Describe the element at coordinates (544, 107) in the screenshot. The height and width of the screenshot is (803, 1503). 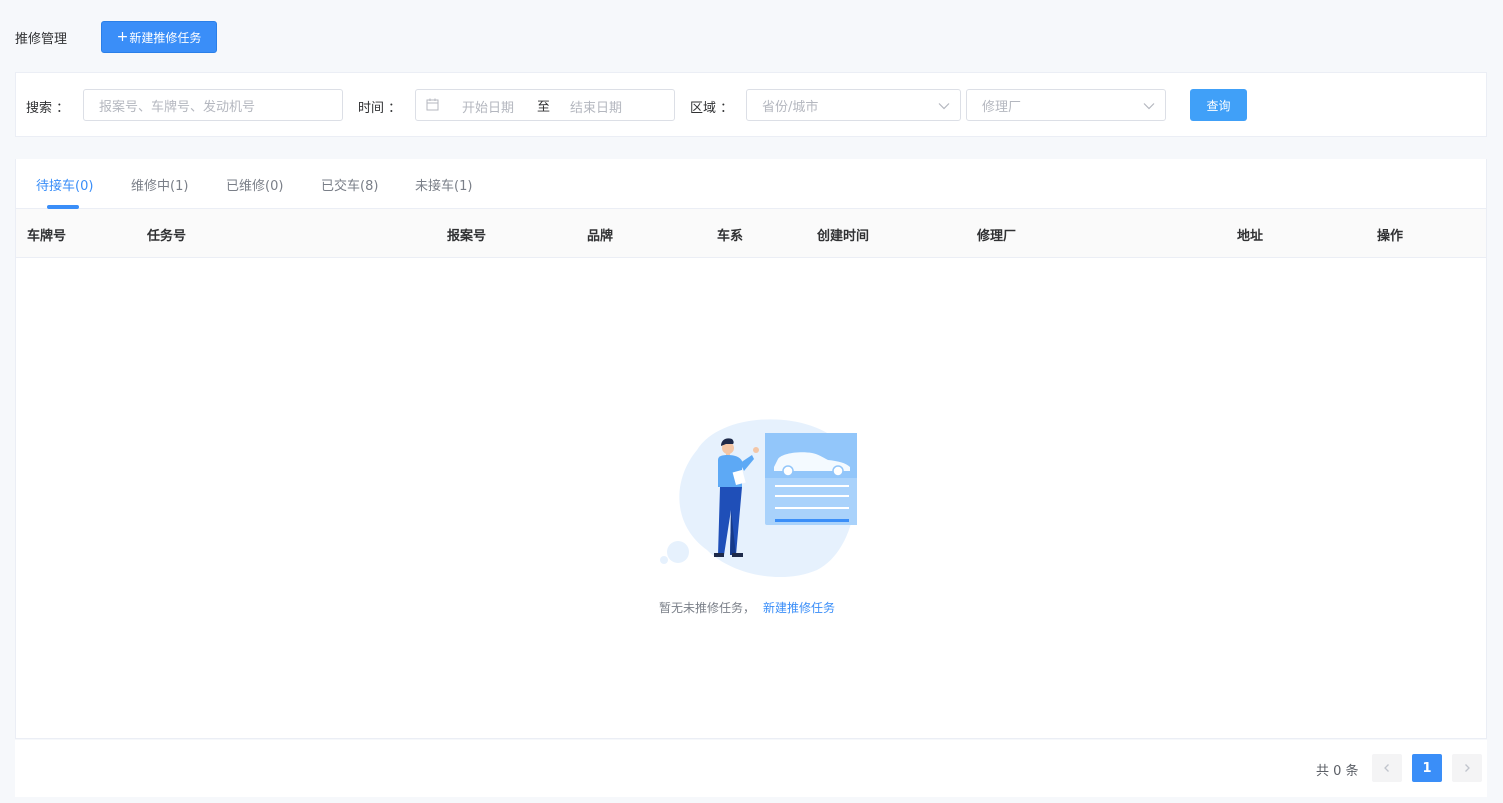
I see `range-separator: 至` at that location.